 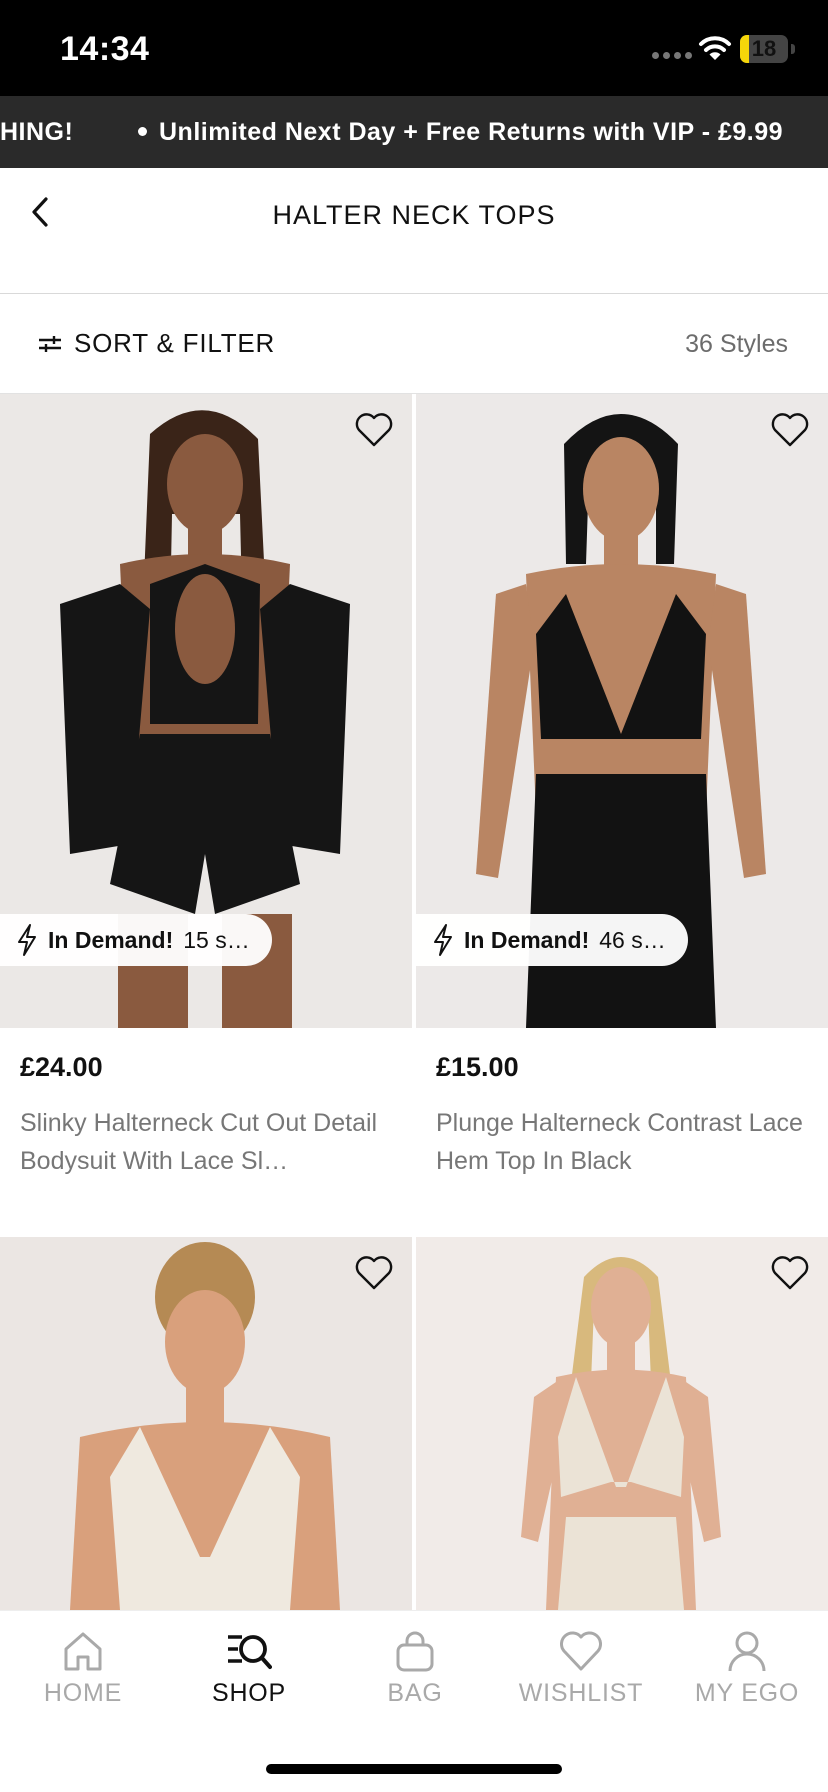 What do you see at coordinates (715, 48) in the screenshot?
I see `wifi-icon` at bounding box center [715, 48].